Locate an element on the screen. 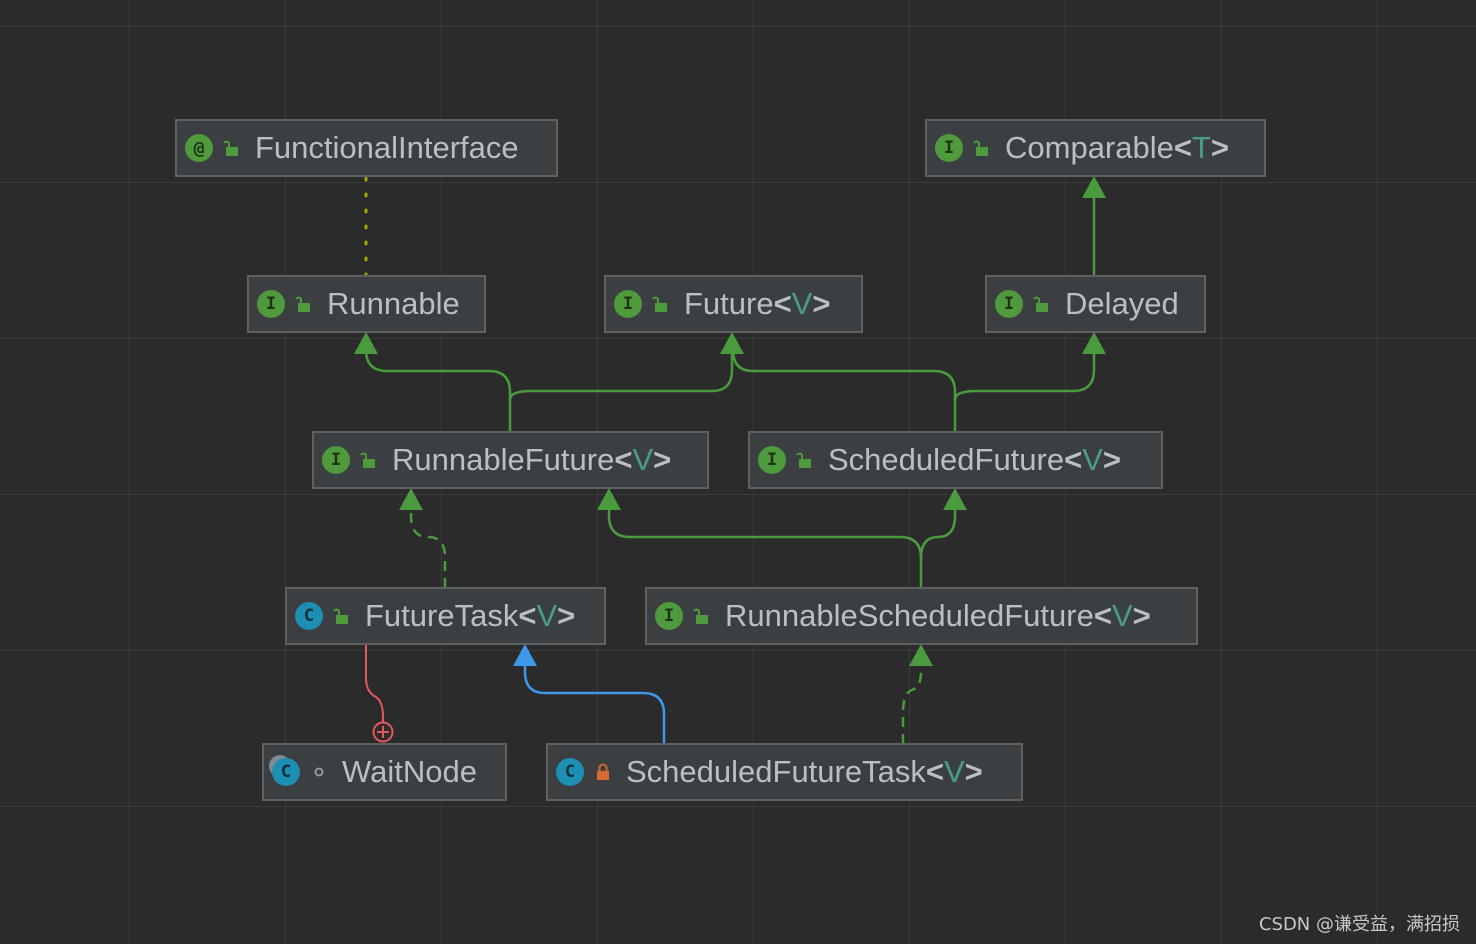 The image size is (1476, 944). node-future: I Future<V> is located at coordinates (733, 304).